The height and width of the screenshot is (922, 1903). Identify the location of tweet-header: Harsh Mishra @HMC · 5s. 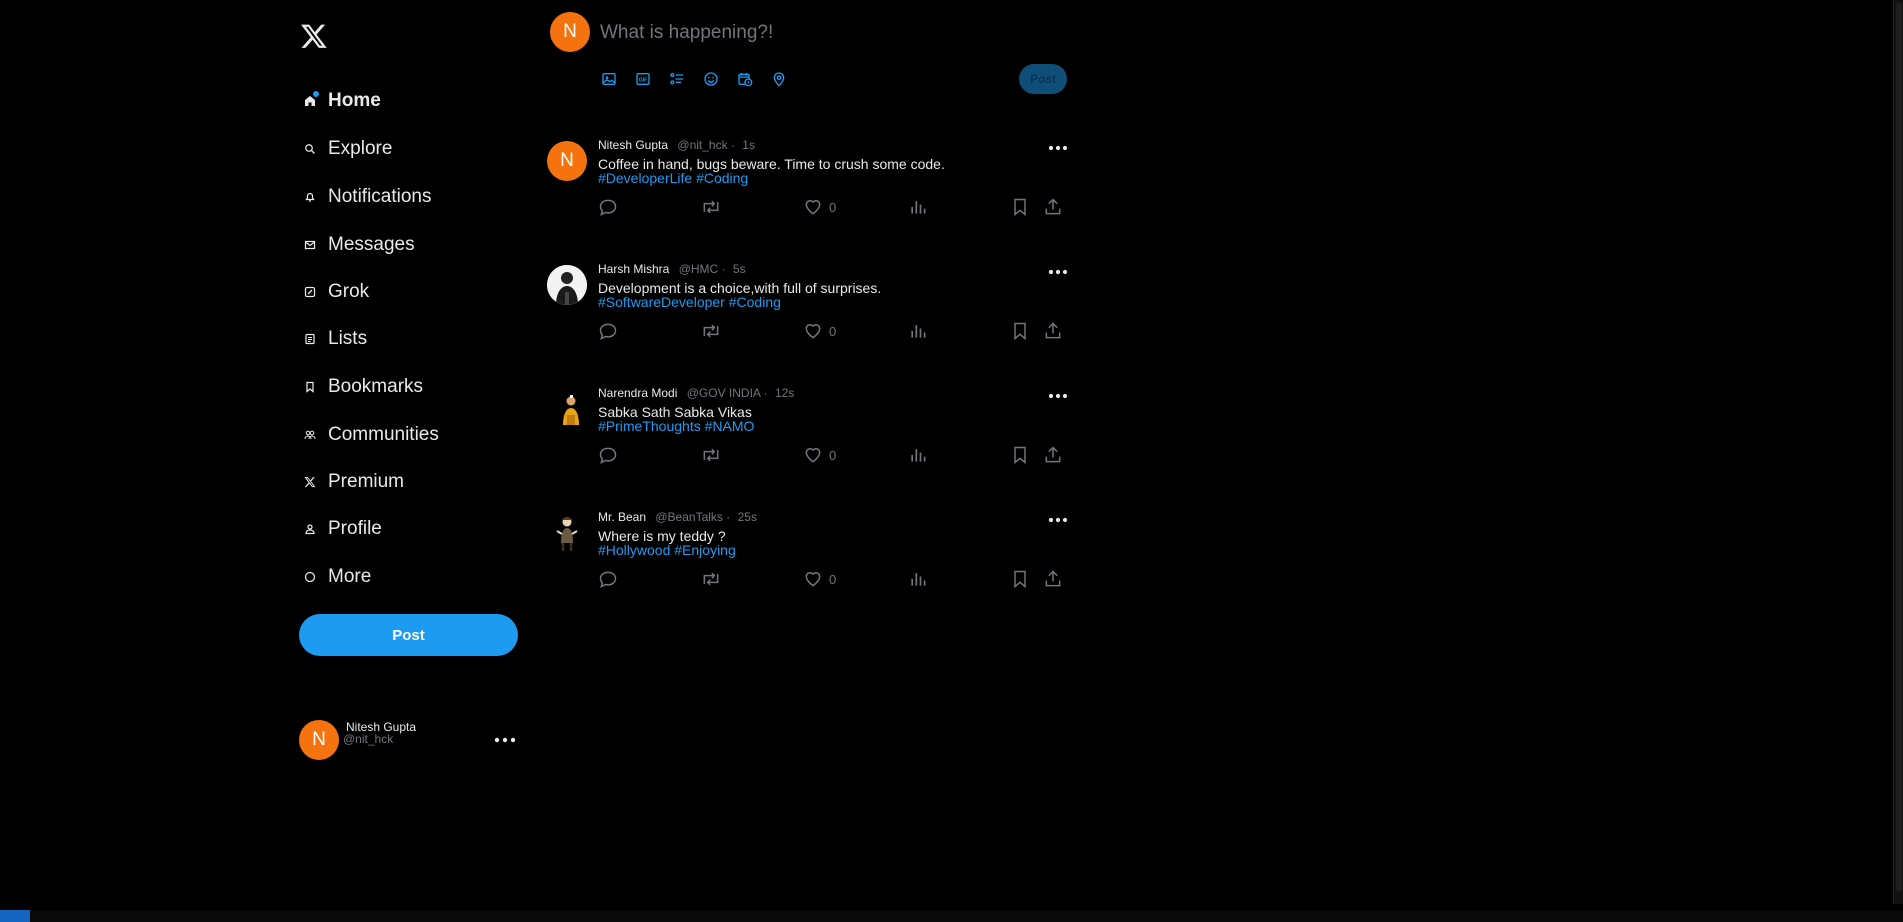
(672, 269).